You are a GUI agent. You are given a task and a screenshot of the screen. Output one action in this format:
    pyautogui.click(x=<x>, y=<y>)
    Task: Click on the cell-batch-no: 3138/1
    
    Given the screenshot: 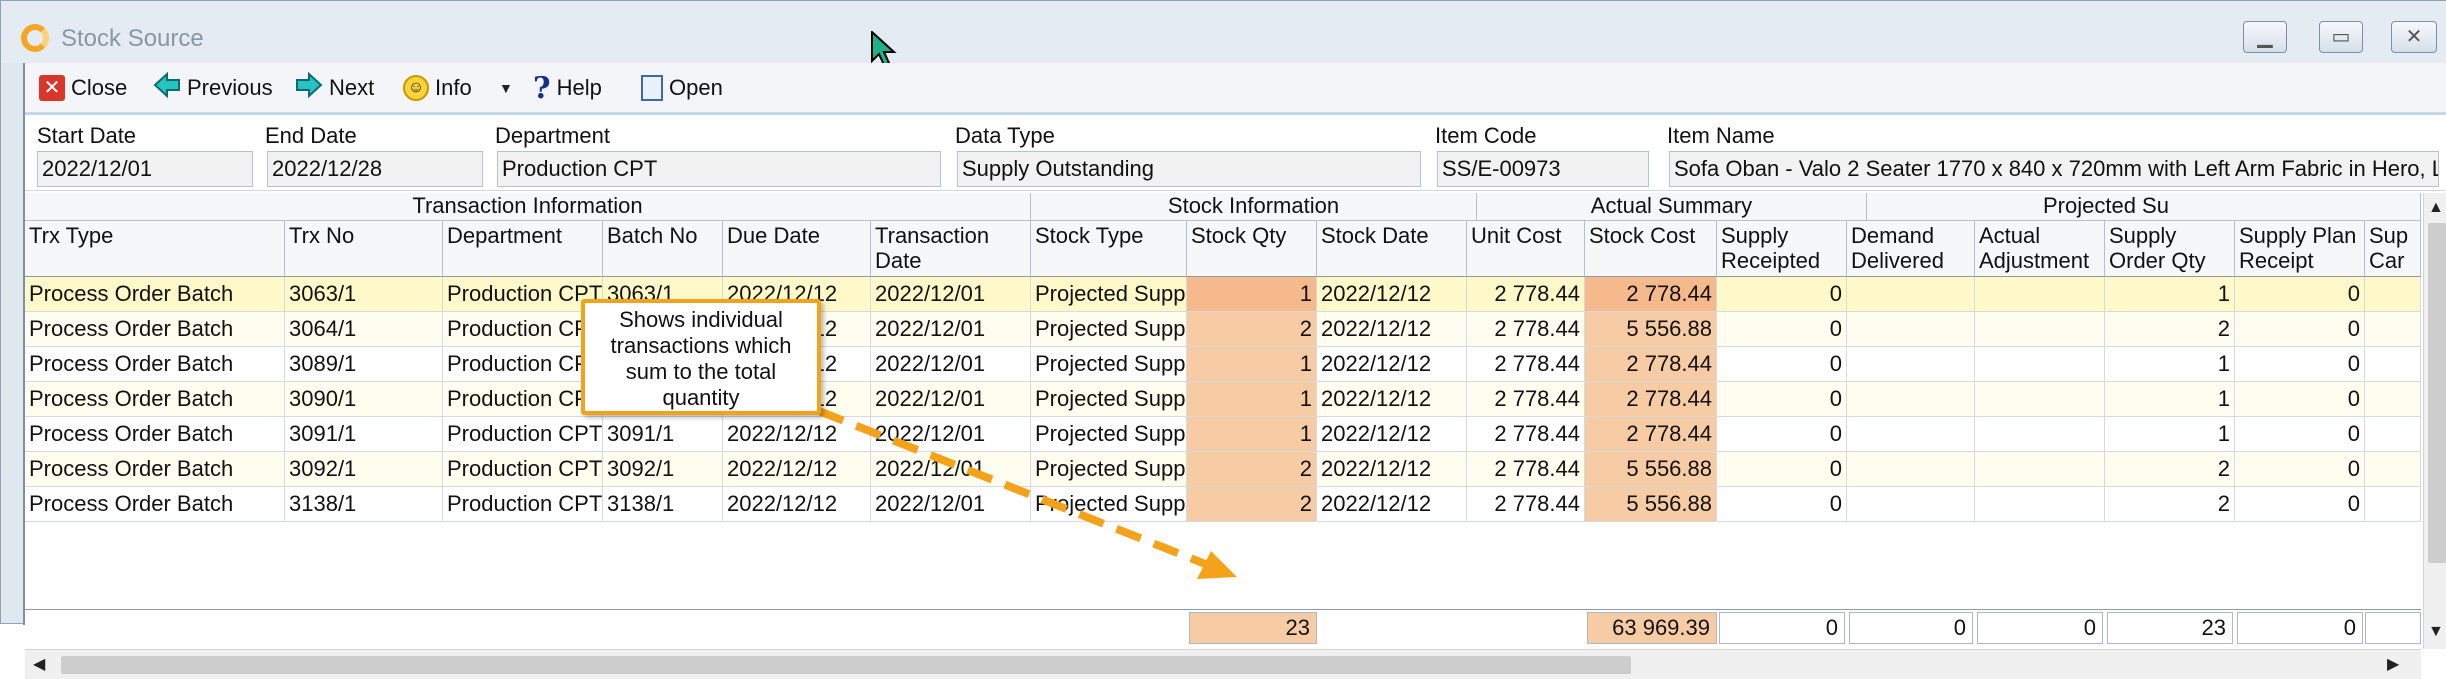 What is the action you would take?
    pyautogui.click(x=663, y=504)
    